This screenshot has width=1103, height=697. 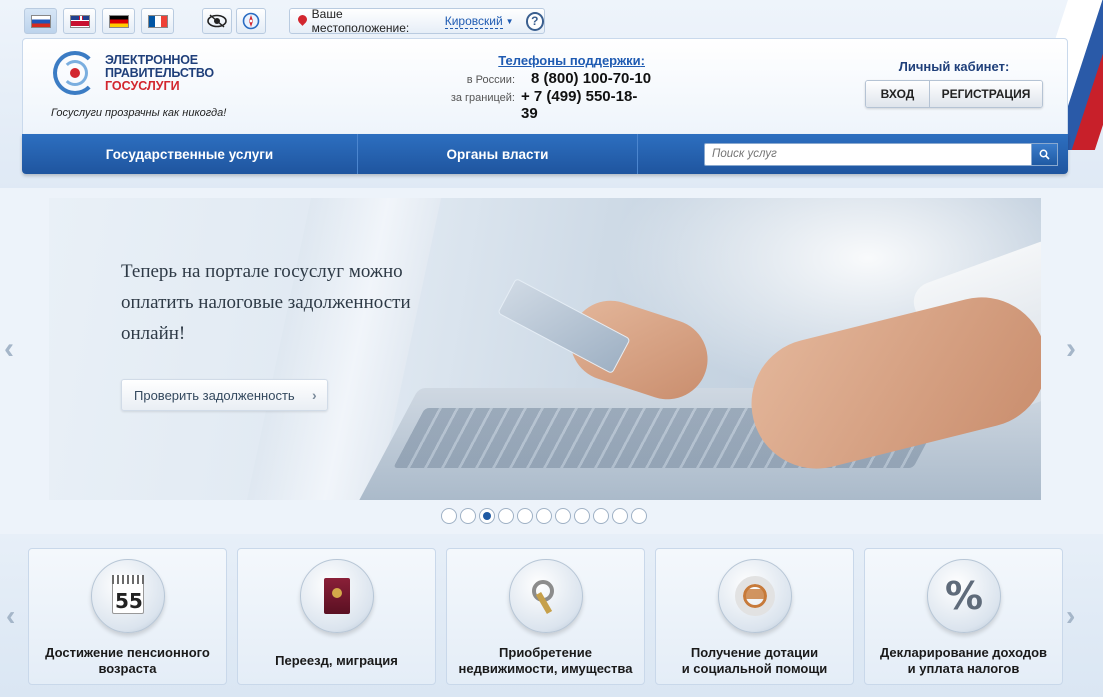 I want to click on carousel-pagination, so click(x=544, y=516).